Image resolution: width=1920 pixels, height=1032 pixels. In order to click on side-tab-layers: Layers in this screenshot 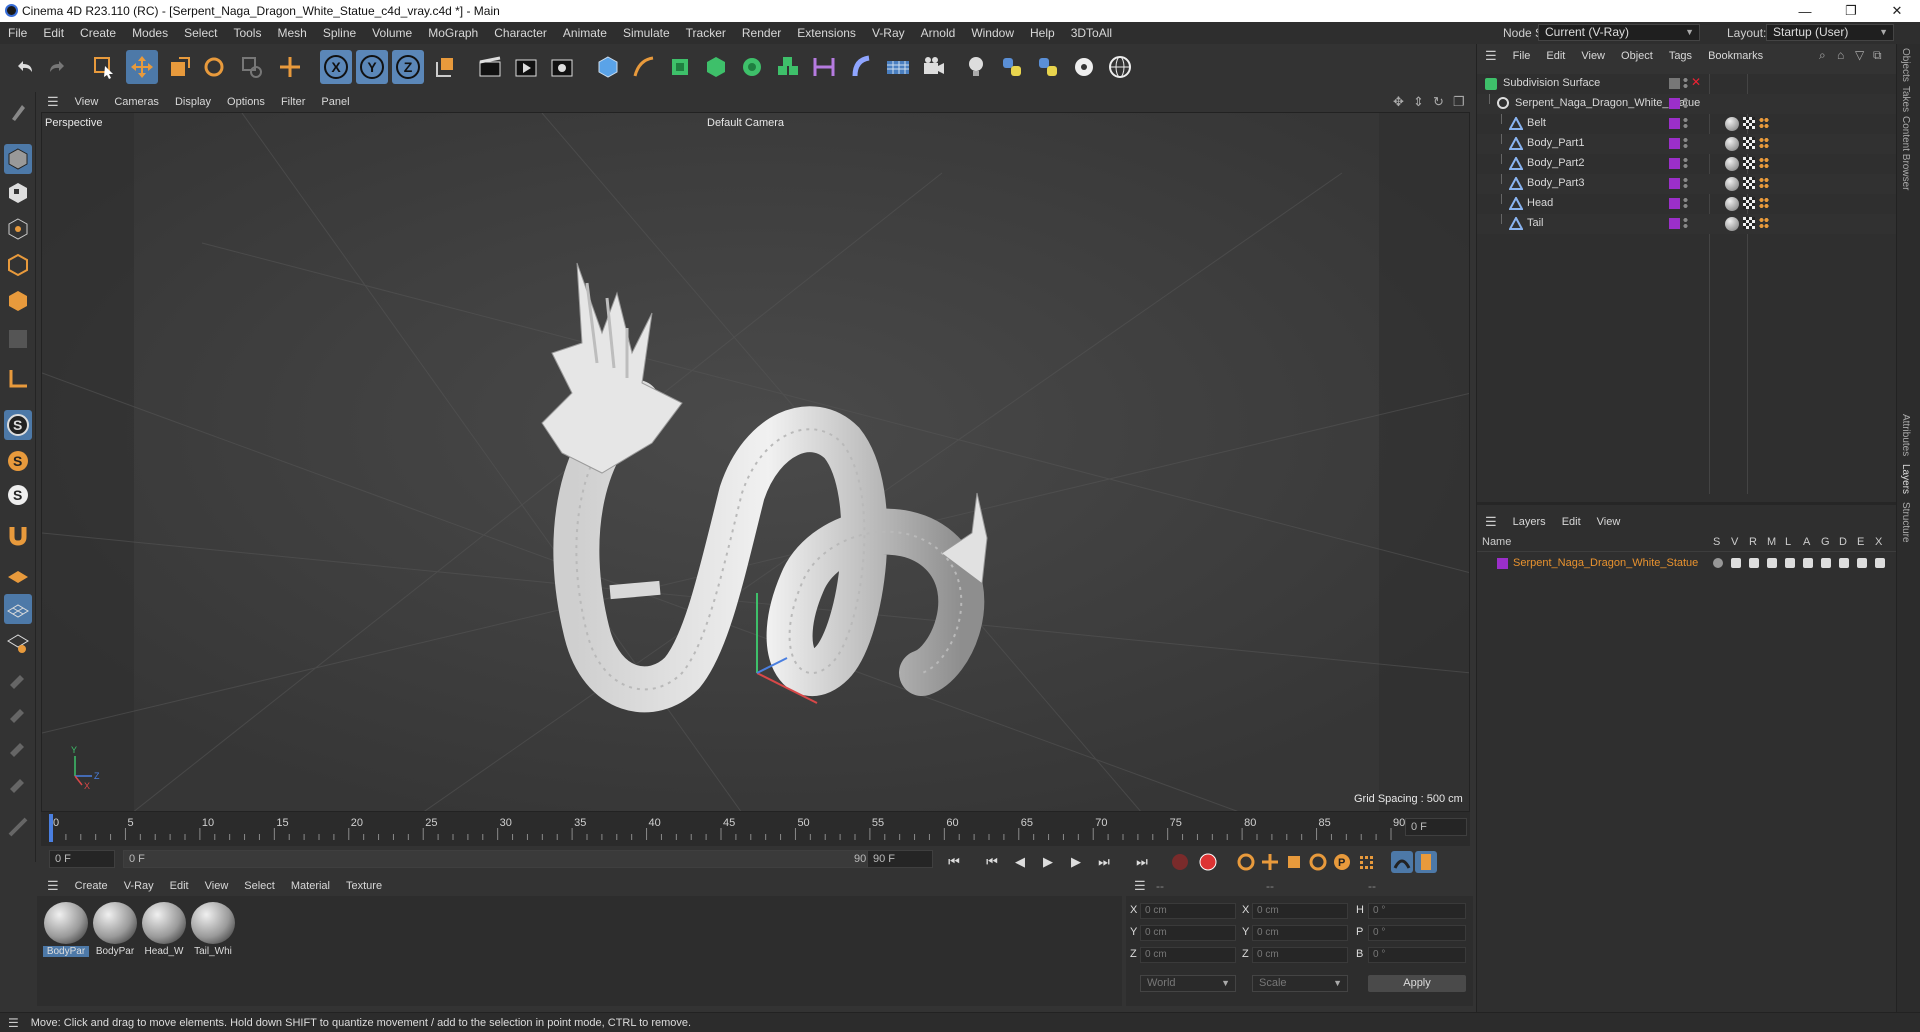, I will do `click(1905, 479)`.